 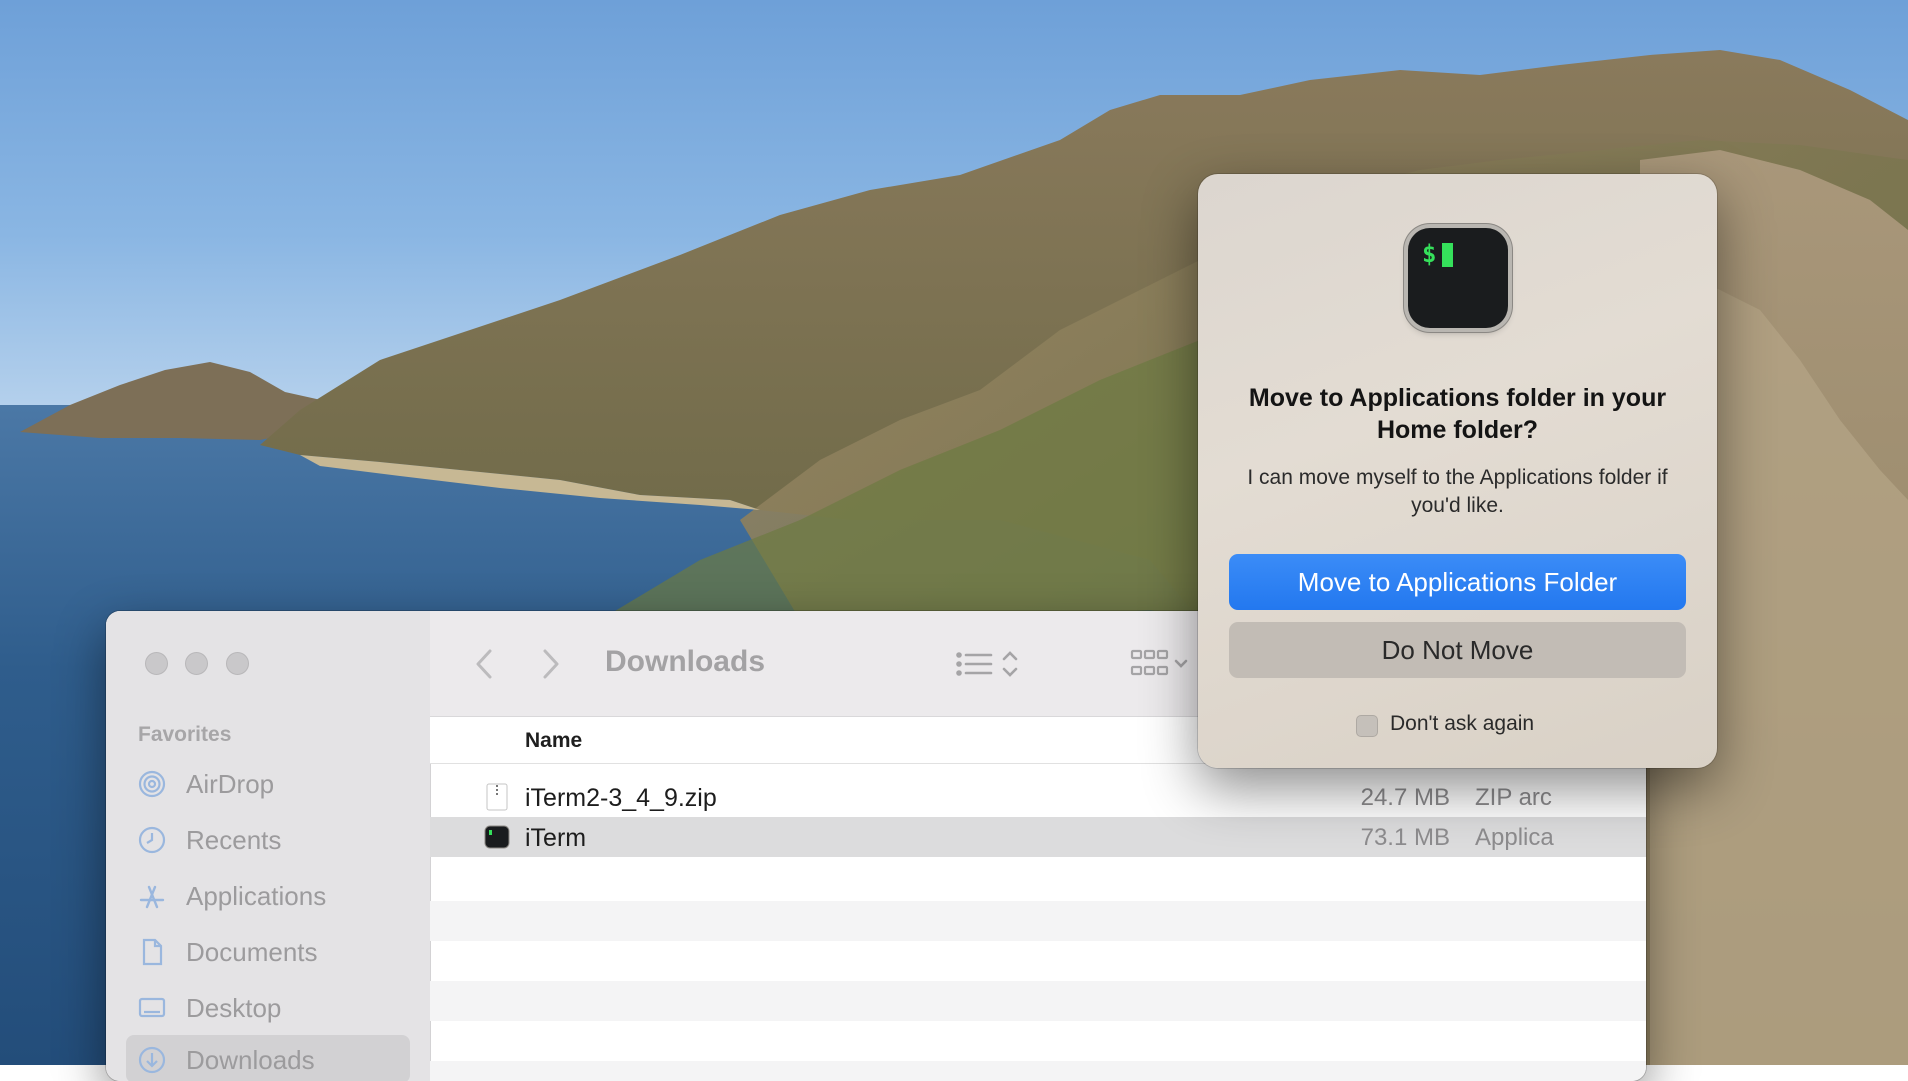 What do you see at coordinates (1429, 254) in the screenshot?
I see `prompt-glyph: $` at bounding box center [1429, 254].